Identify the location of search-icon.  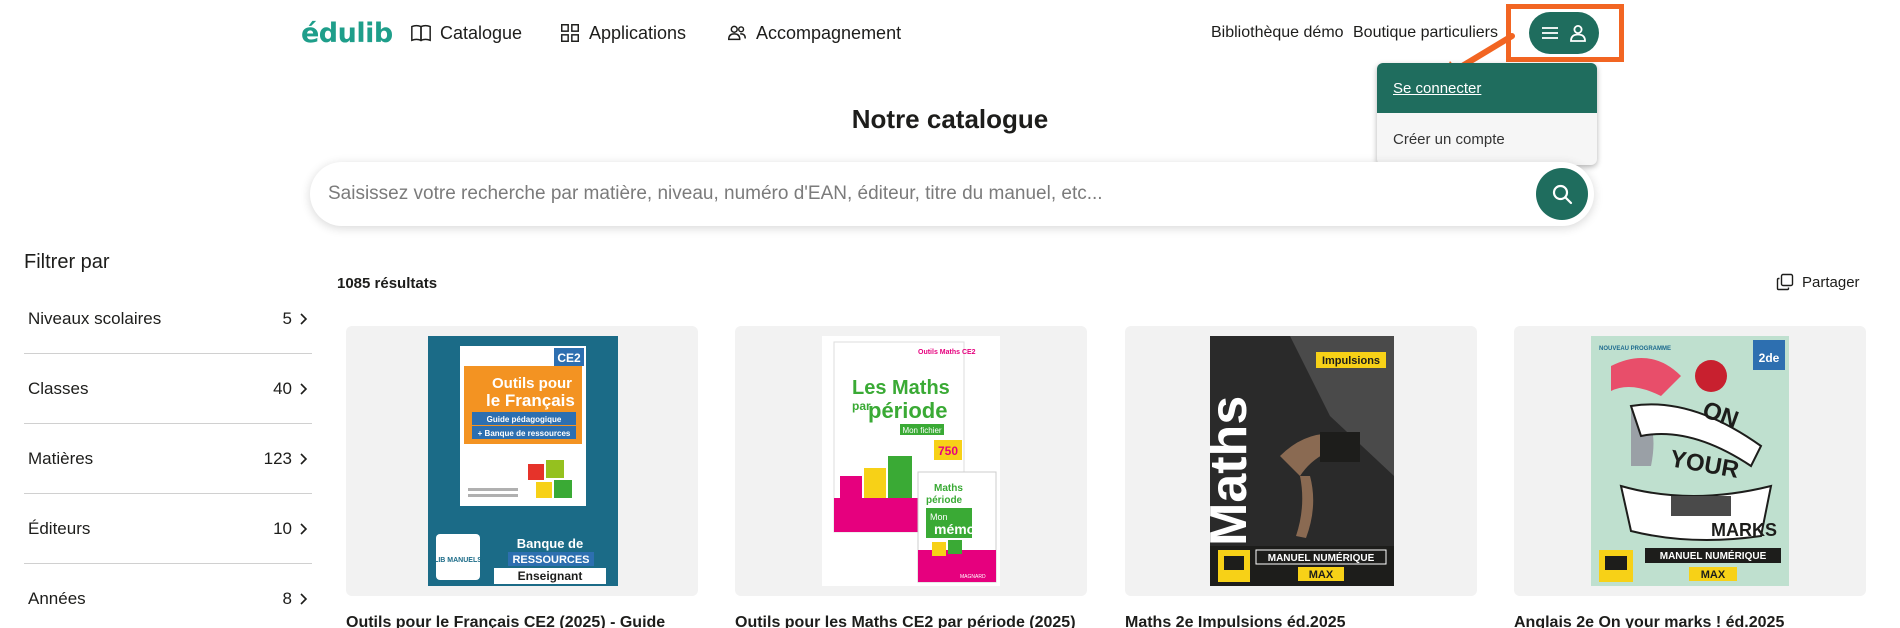
(1562, 194).